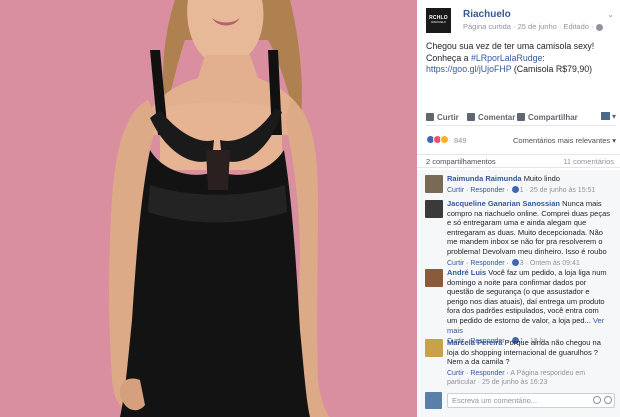 This screenshot has width=620, height=417. I want to click on page-avatar-icon, so click(605, 116).